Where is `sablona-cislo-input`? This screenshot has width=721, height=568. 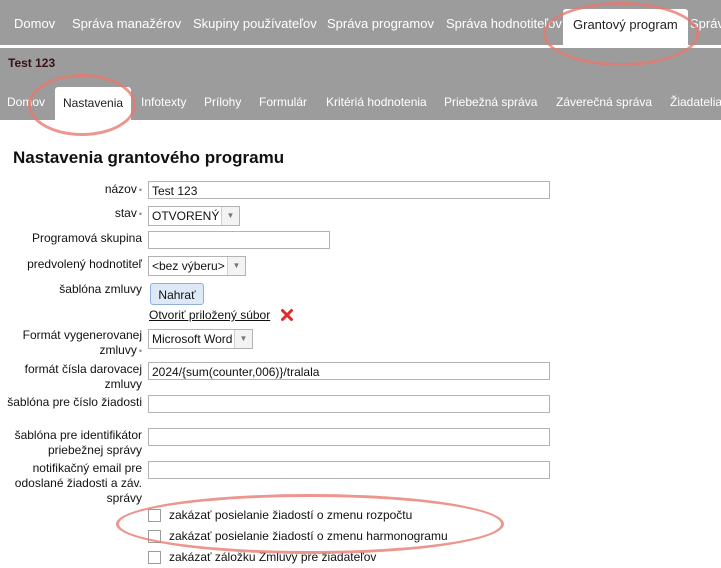
sablona-cislo-input is located at coordinates (349, 404).